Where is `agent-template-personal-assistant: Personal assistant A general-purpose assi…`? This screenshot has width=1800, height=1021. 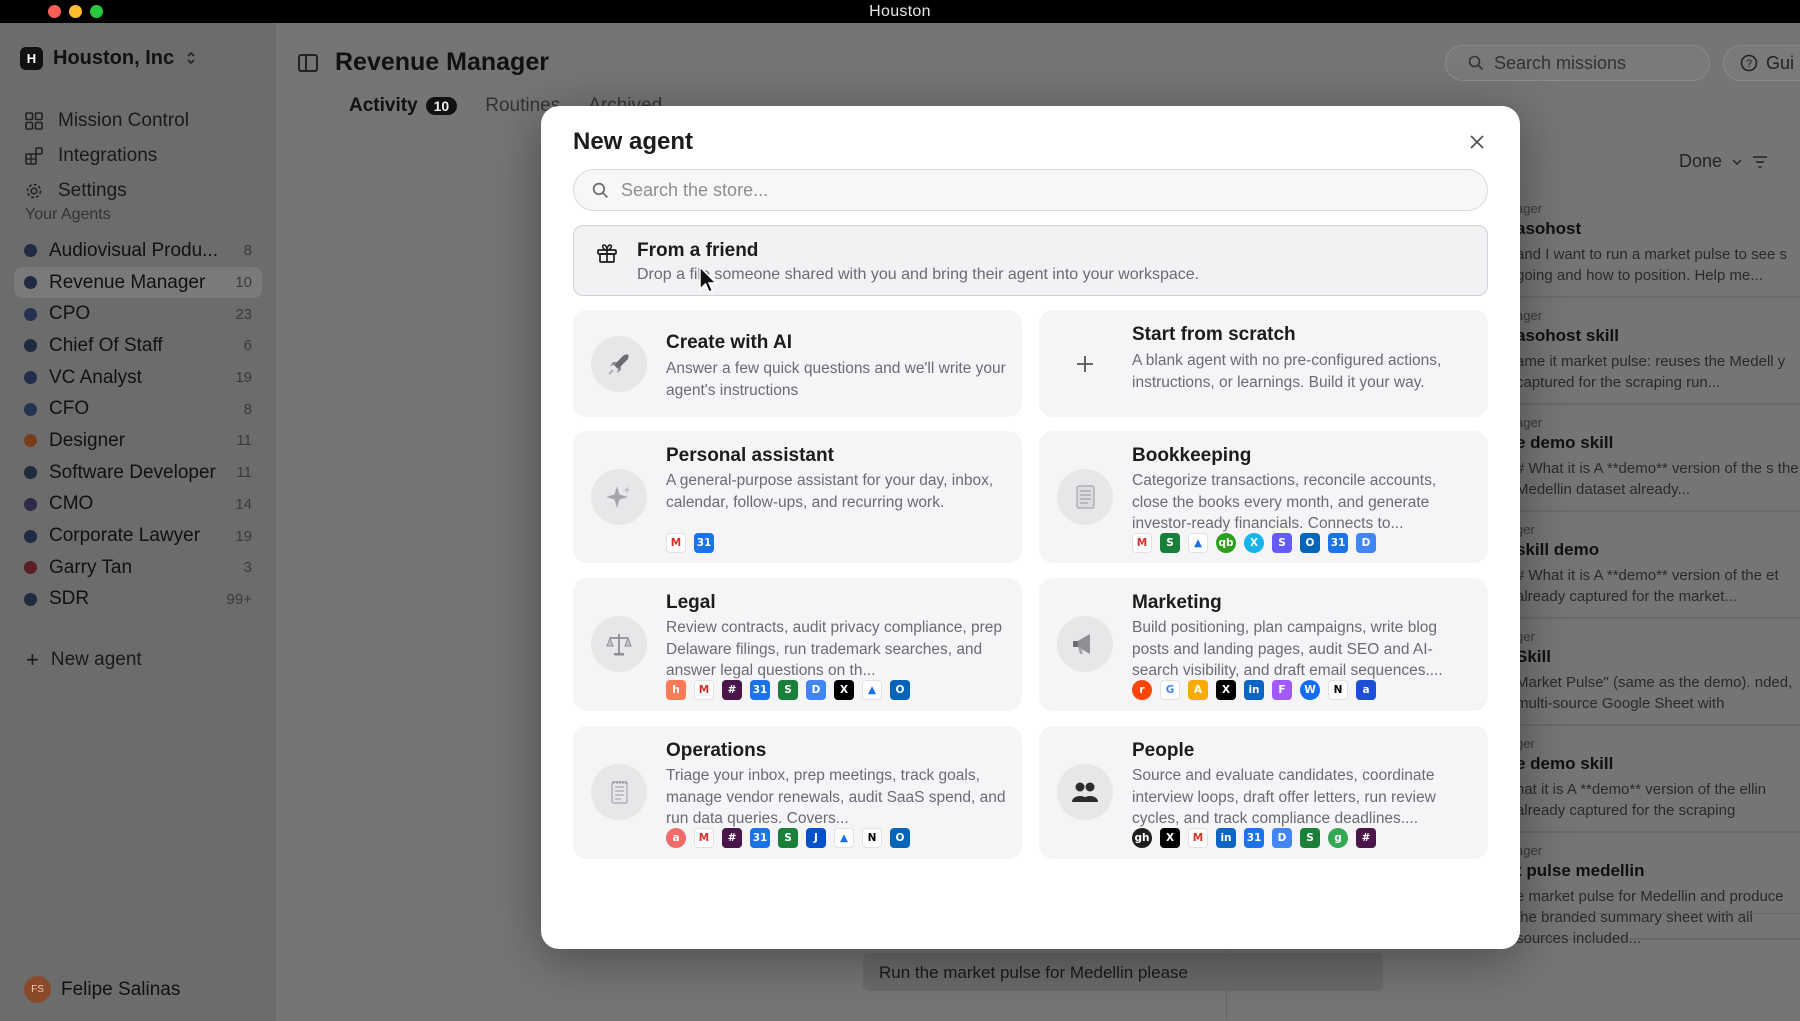 agent-template-personal-assistant: Personal assistant A general-purpose assi… is located at coordinates (797, 497).